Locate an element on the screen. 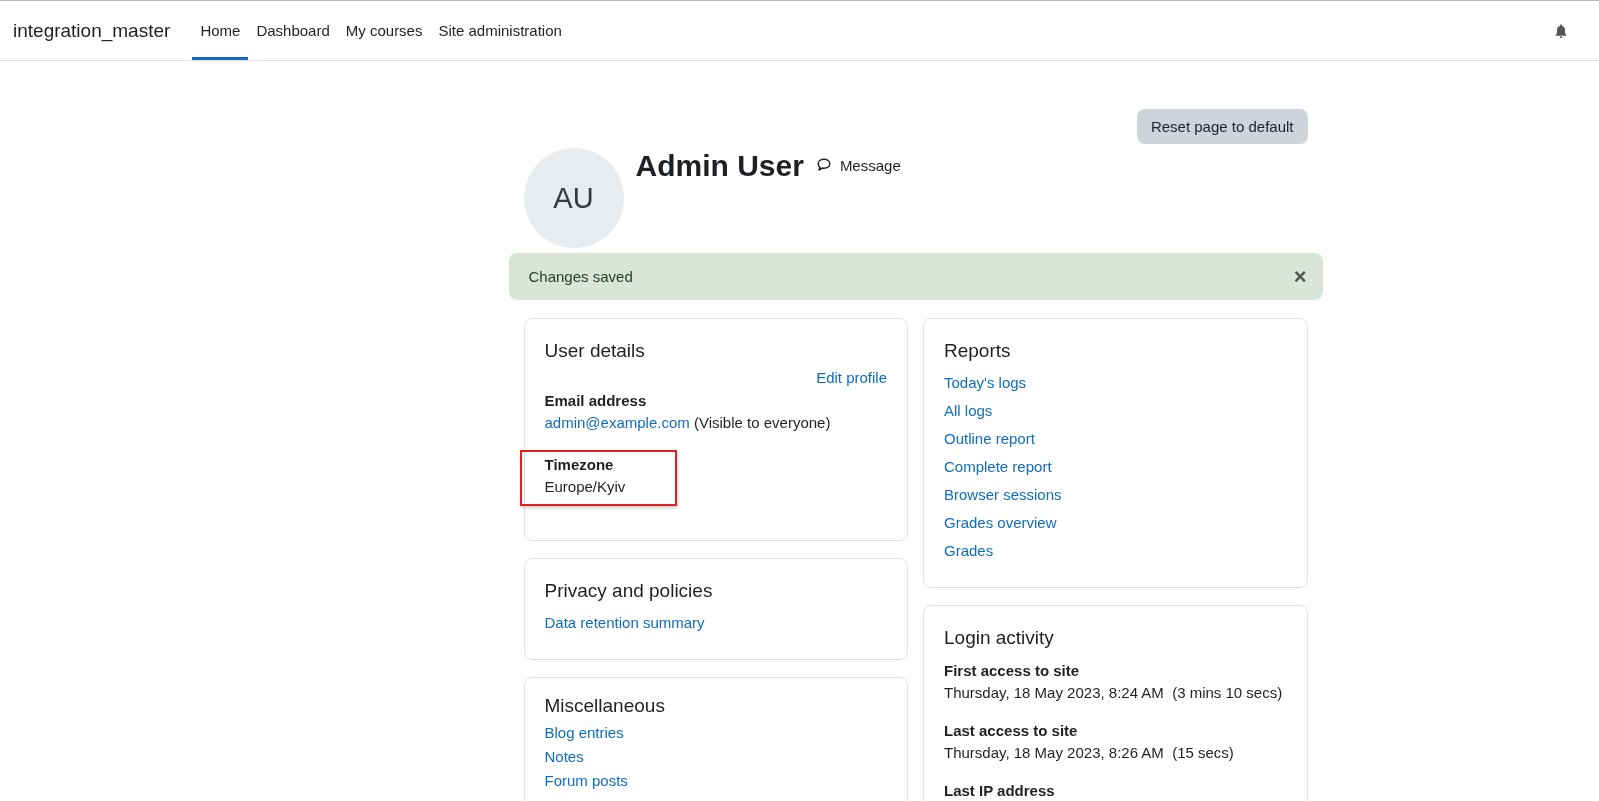  nav-tab: Dashboard is located at coordinates (293, 30).